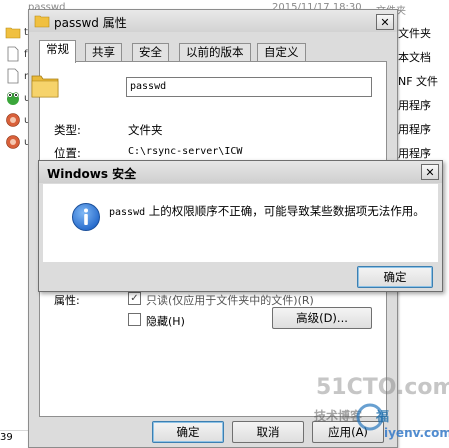 Image resolution: width=449 pixels, height=448 pixels. I want to click on tab-sharing: 共享, so click(103, 52).